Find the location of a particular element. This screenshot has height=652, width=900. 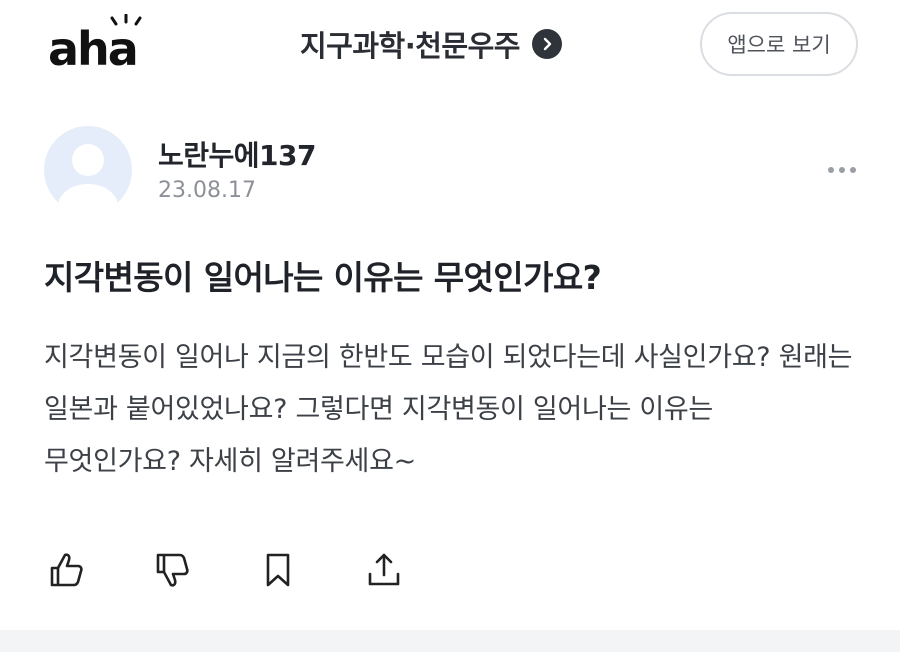

open-in-app-button: 앱으로 보기 is located at coordinates (779, 44).